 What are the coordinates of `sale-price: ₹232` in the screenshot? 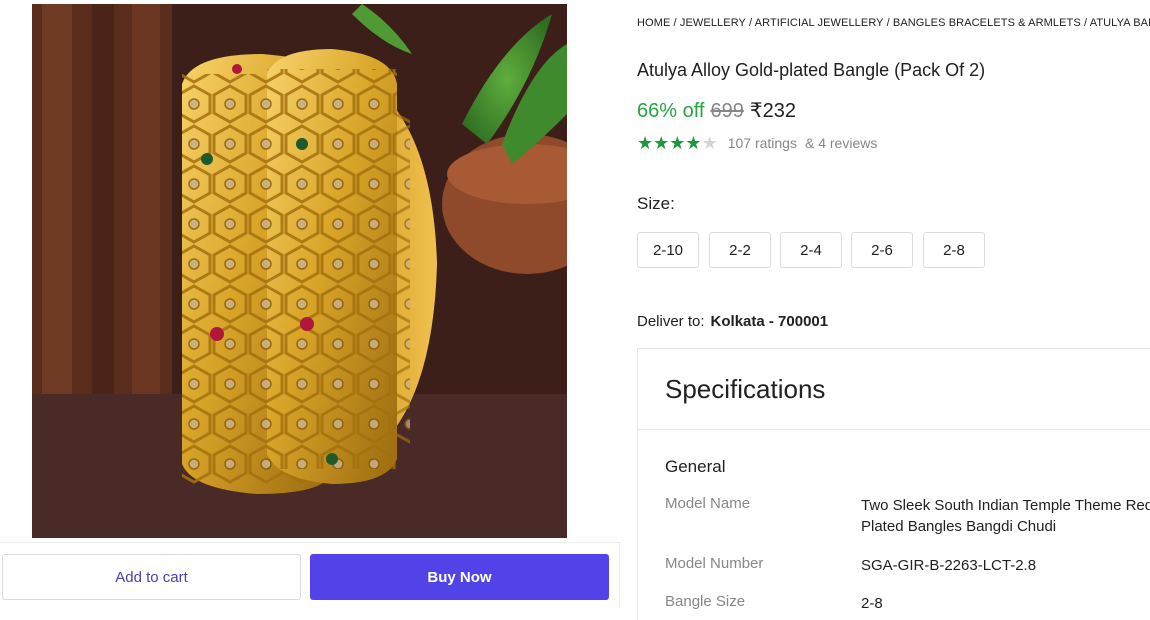 It's located at (772, 111).